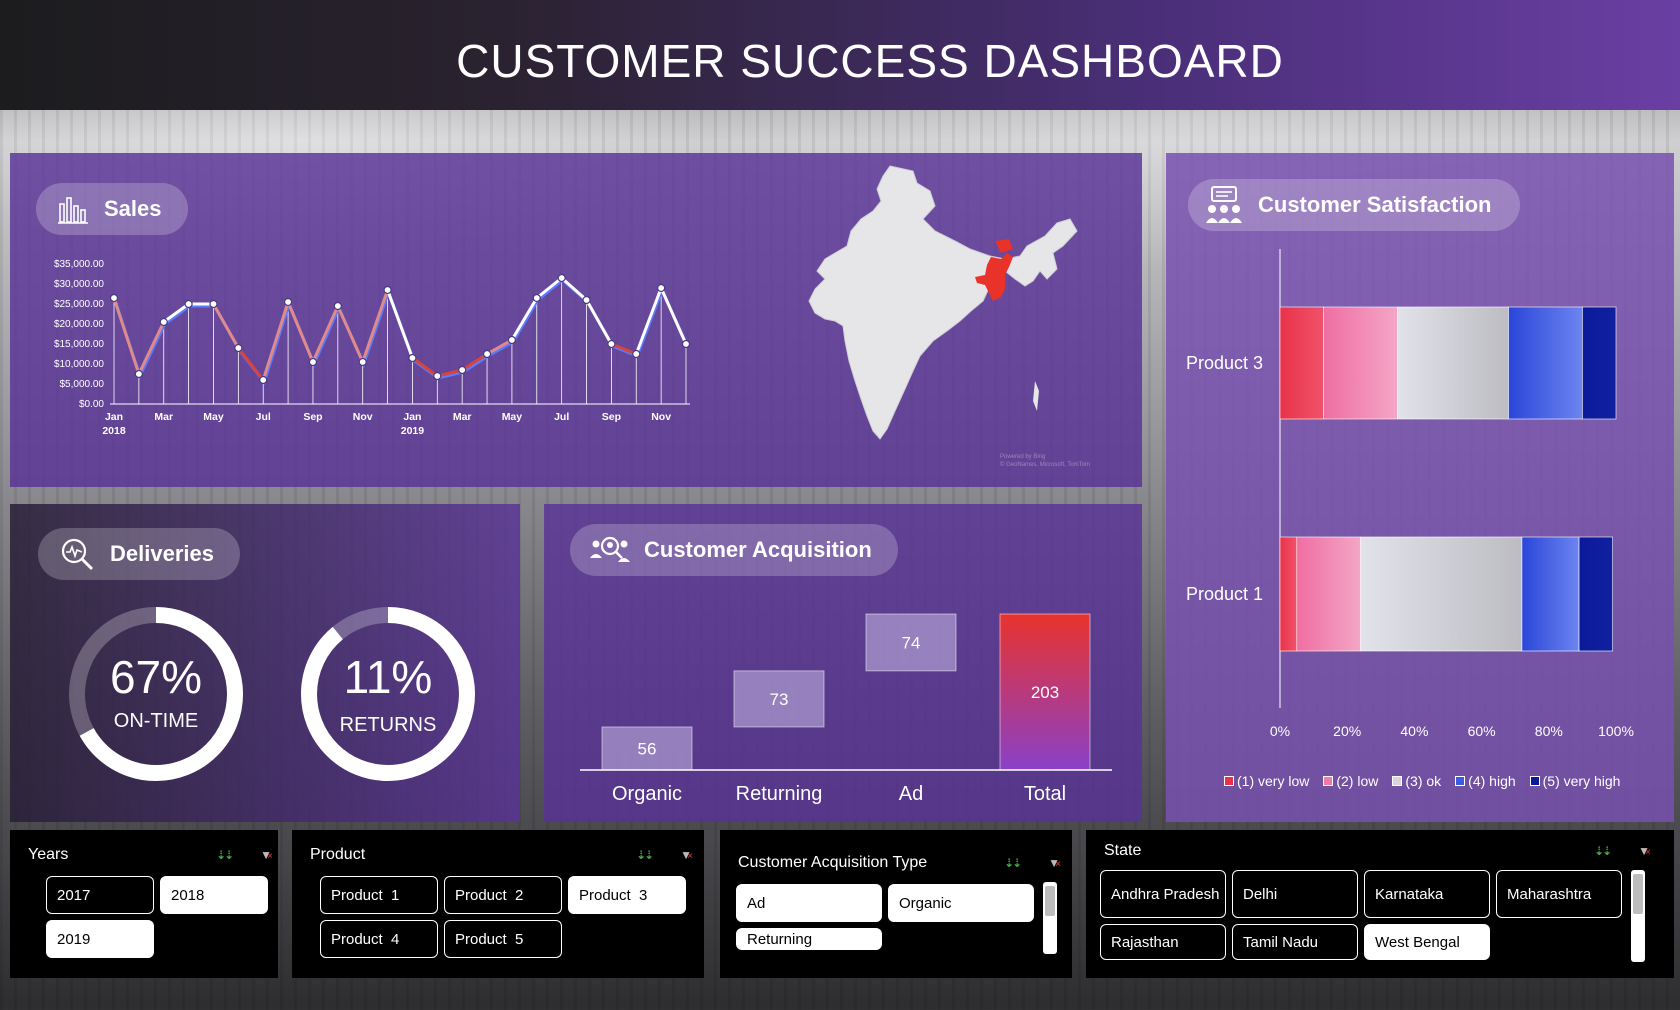  I want to click on page-title: CUSTOMER SUCCESS DASHBOARD, so click(870, 61).